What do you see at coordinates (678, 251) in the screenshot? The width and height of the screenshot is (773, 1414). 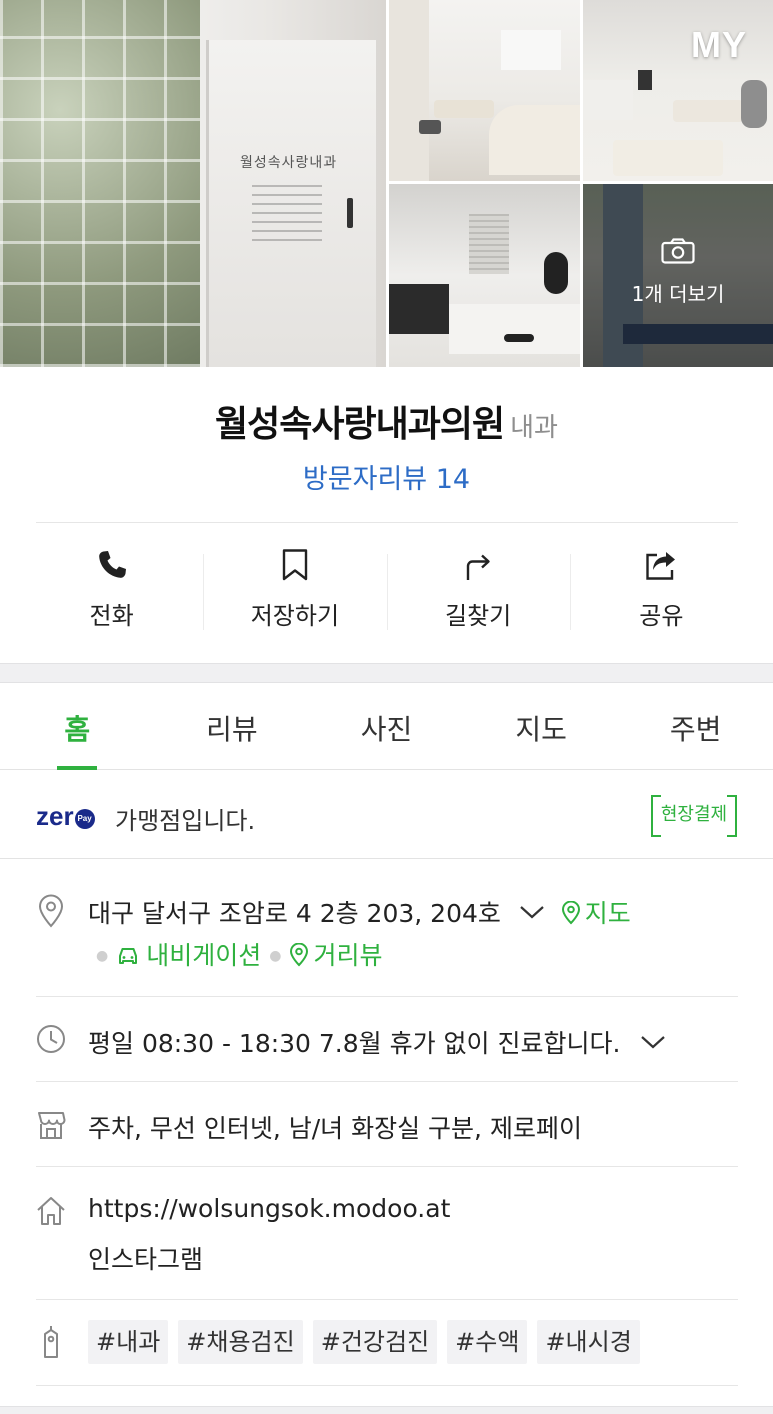 I see `camera-icon` at bounding box center [678, 251].